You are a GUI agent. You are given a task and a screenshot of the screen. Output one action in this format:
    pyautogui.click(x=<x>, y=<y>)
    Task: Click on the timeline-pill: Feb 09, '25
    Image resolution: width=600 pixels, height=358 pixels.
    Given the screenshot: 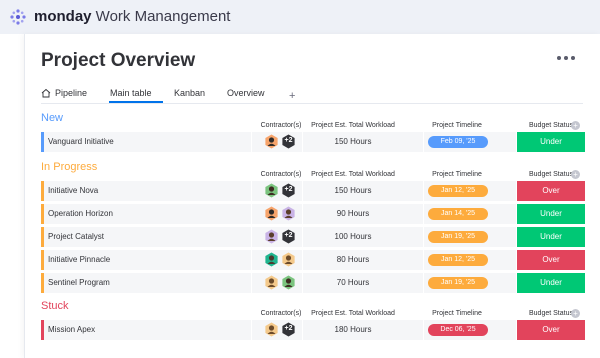 What is the action you would take?
    pyautogui.click(x=458, y=142)
    